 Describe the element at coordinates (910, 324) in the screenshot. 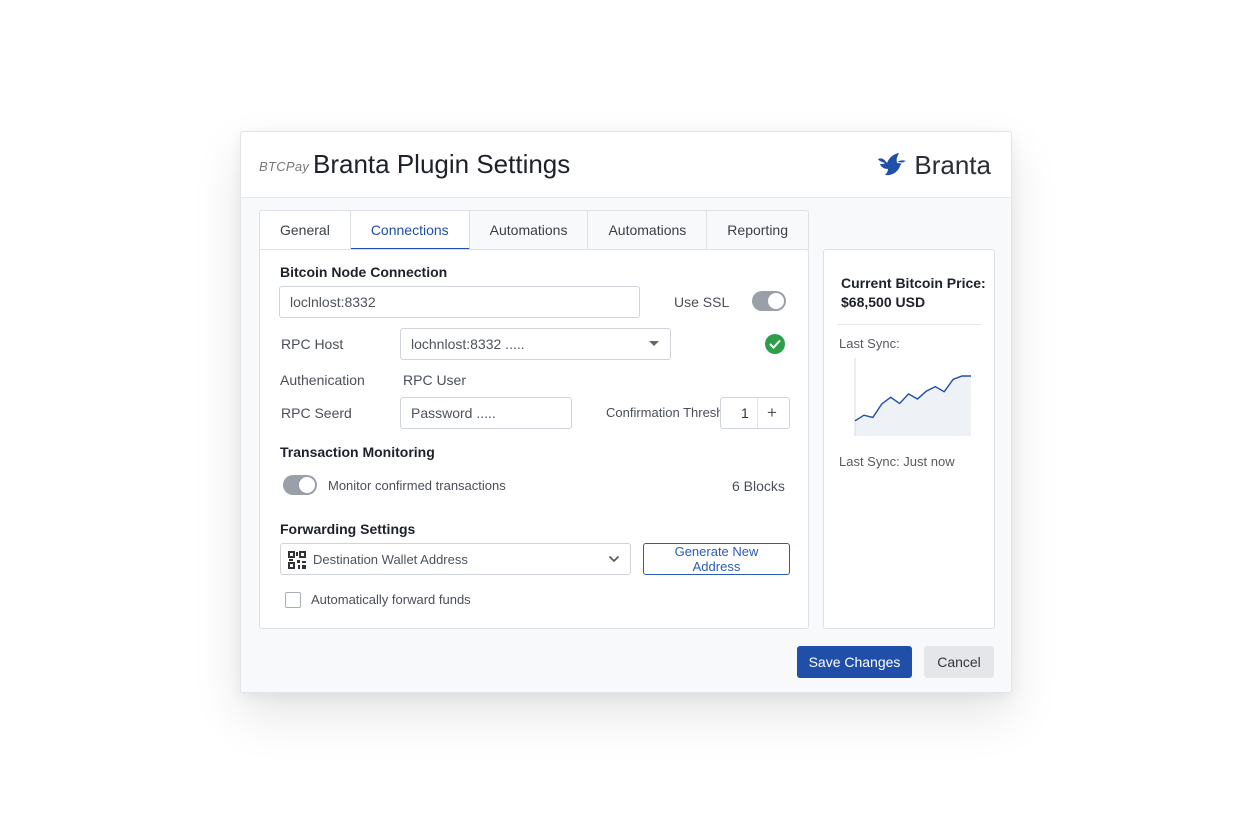

I see `divider` at that location.